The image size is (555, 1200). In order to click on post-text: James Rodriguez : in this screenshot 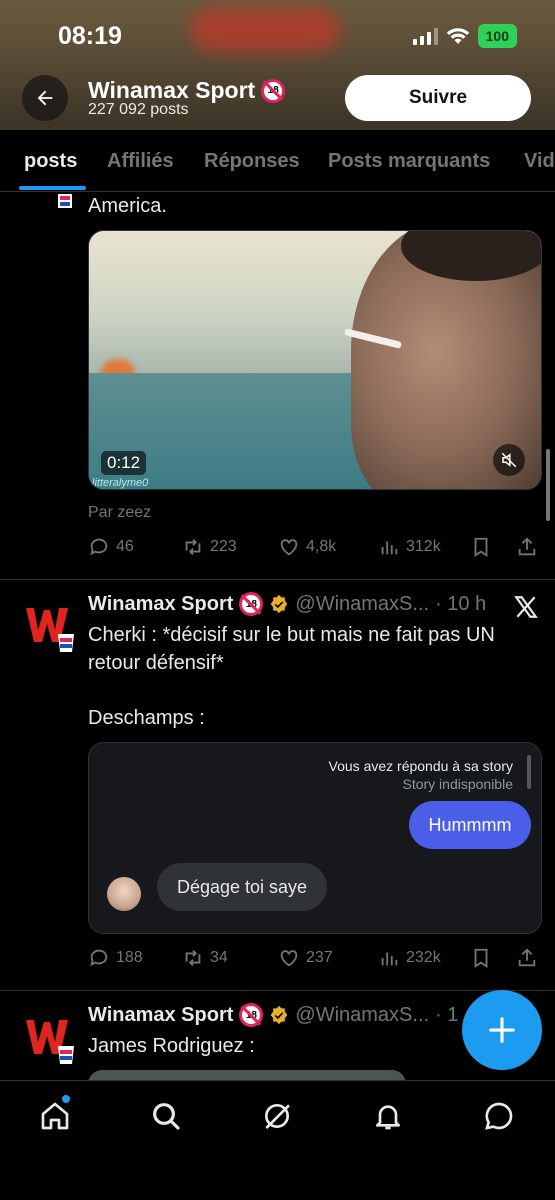, I will do `click(171, 1046)`.